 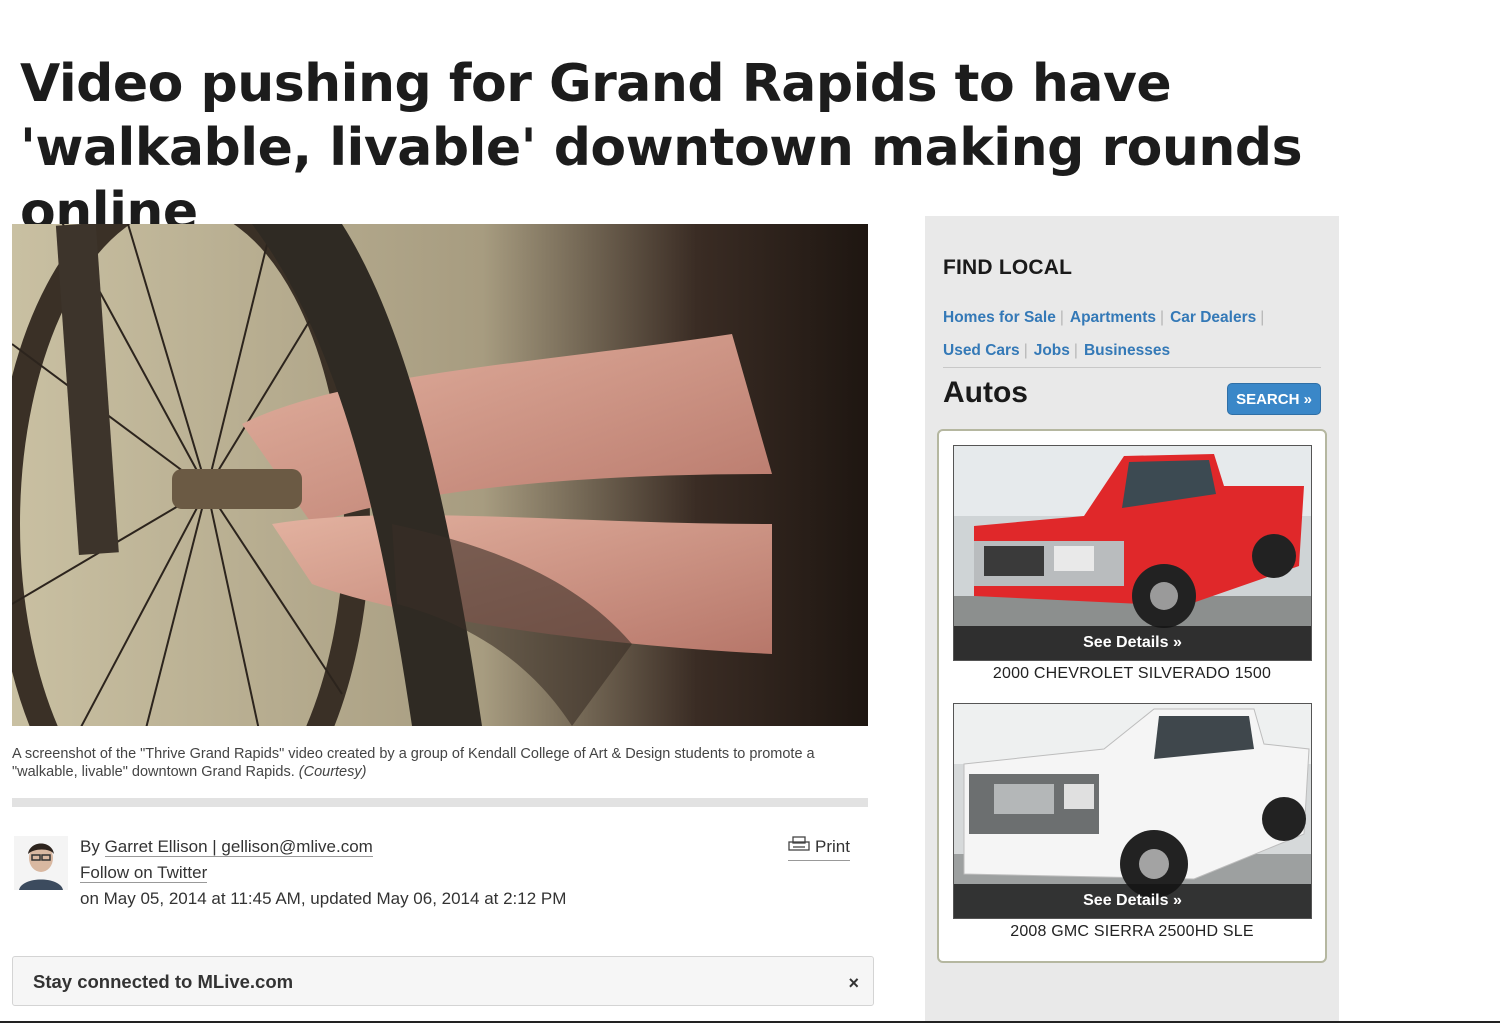 What do you see at coordinates (332, 772) in the screenshot?
I see `caption-credit: (Courtesy)` at bounding box center [332, 772].